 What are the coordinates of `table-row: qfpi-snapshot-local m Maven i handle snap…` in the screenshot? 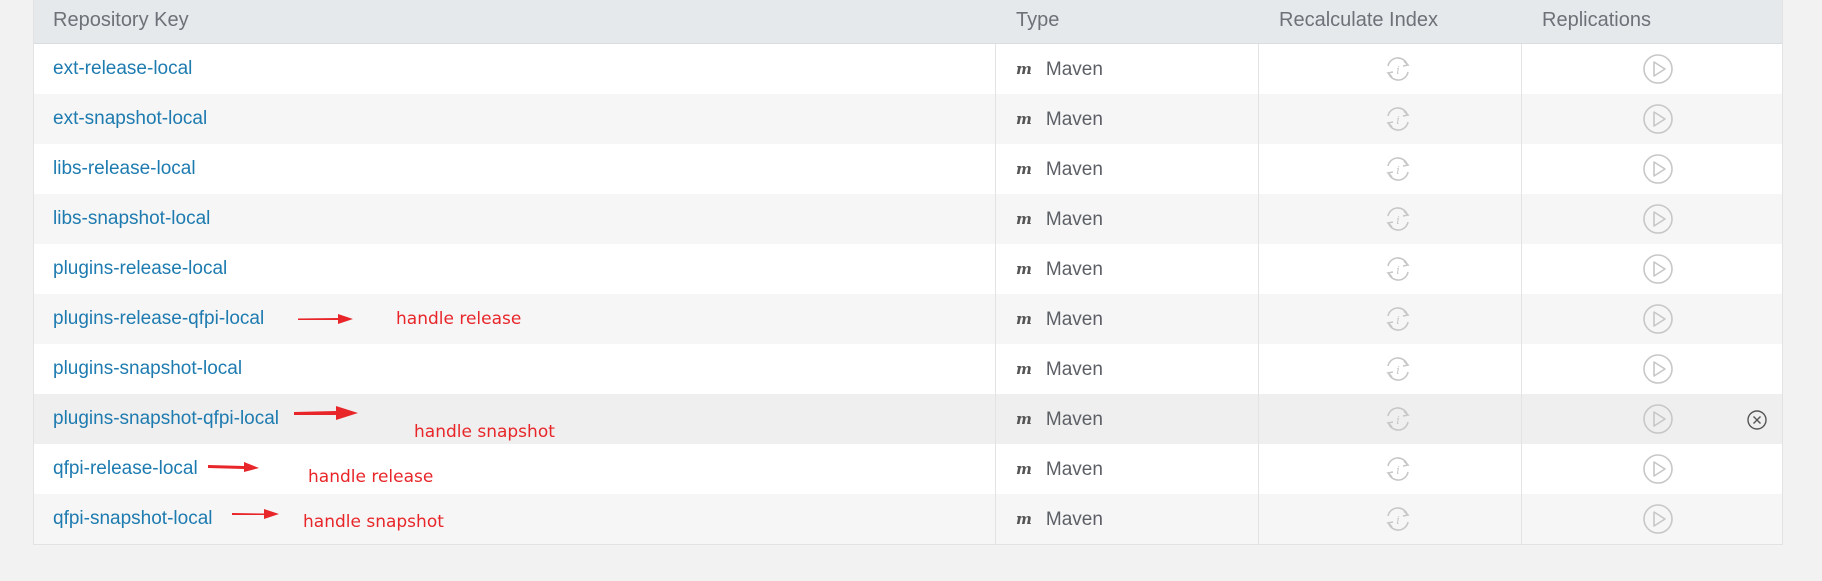 It's located at (908, 519).